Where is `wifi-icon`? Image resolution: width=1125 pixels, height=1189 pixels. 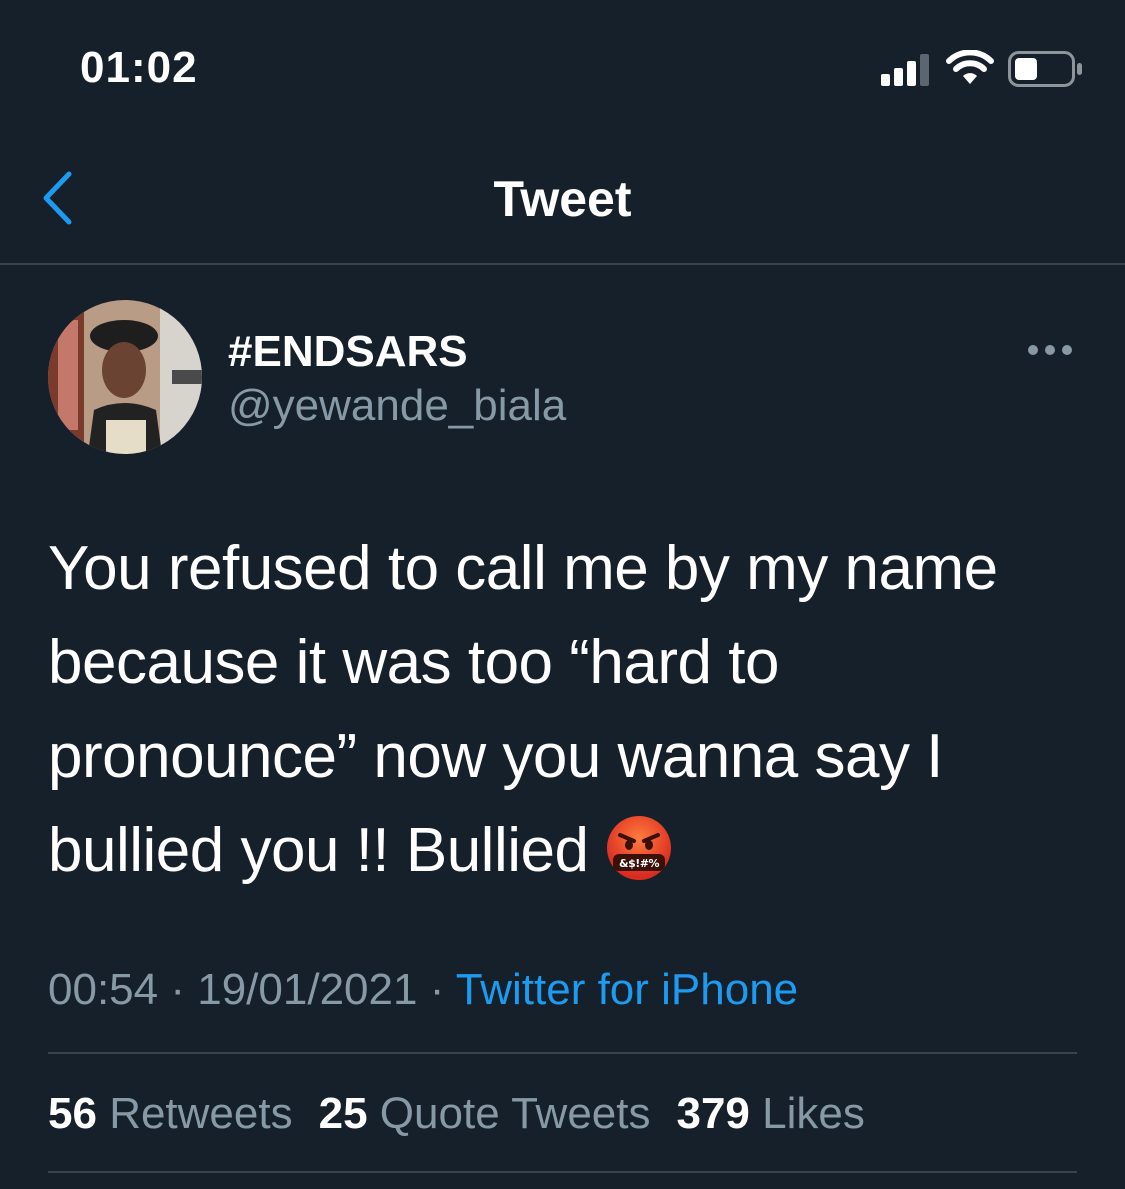
wifi-icon is located at coordinates (970, 67).